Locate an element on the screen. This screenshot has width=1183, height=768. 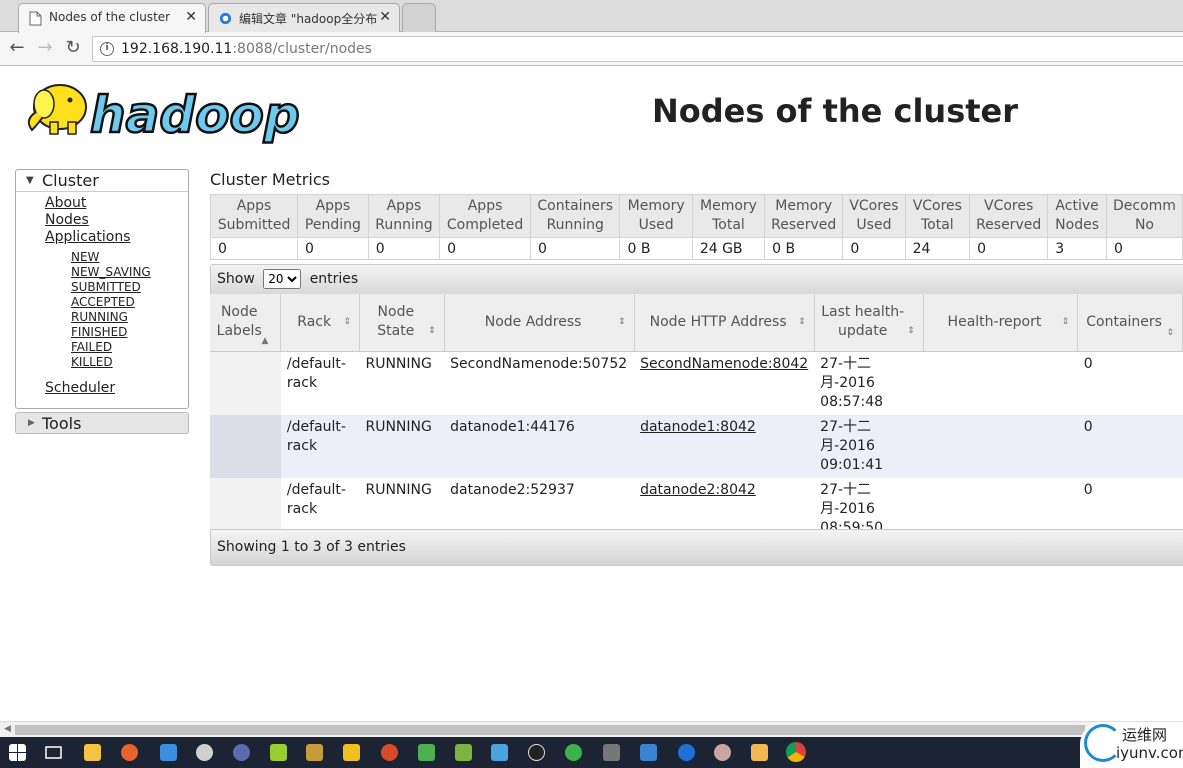
back-arrow-icon: ← is located at coordinates (17, 48).